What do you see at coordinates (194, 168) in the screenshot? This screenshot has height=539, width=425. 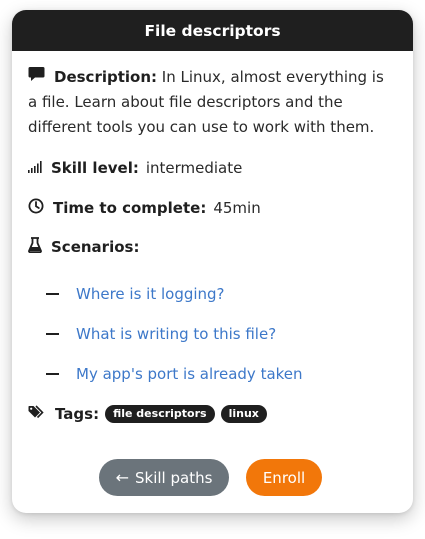 I see `skill-level-value: intermediate` at bounding box center [194, 168].